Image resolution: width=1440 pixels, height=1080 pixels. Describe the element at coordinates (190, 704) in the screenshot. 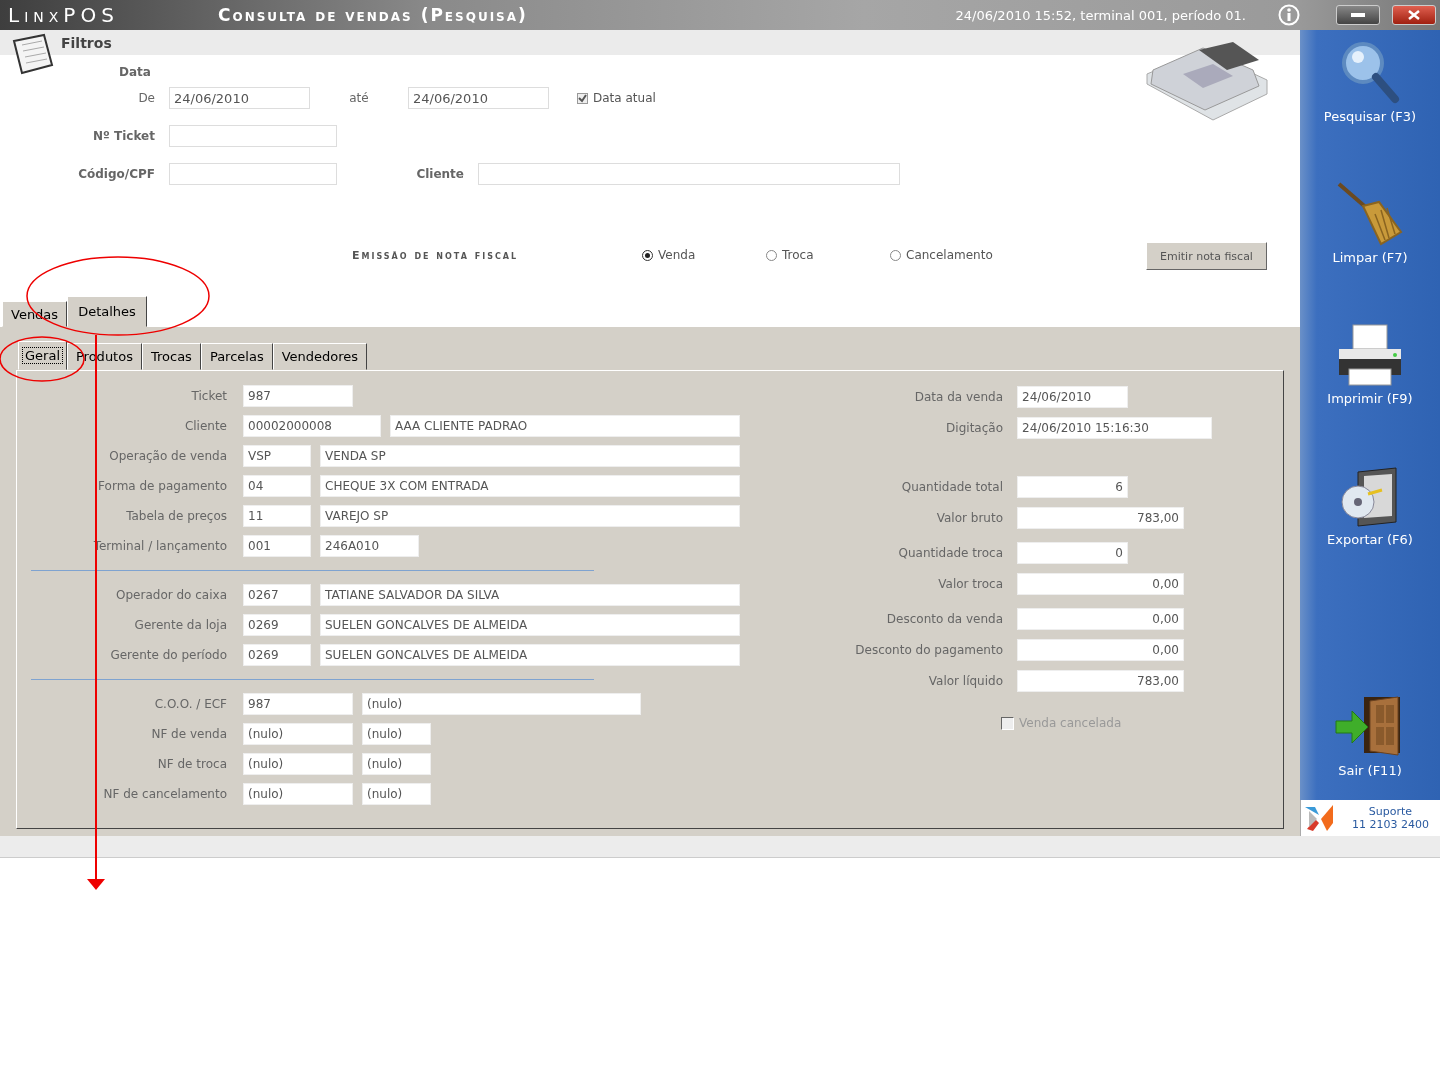

I see `field-label: C.O.O. / ECF` at that location.